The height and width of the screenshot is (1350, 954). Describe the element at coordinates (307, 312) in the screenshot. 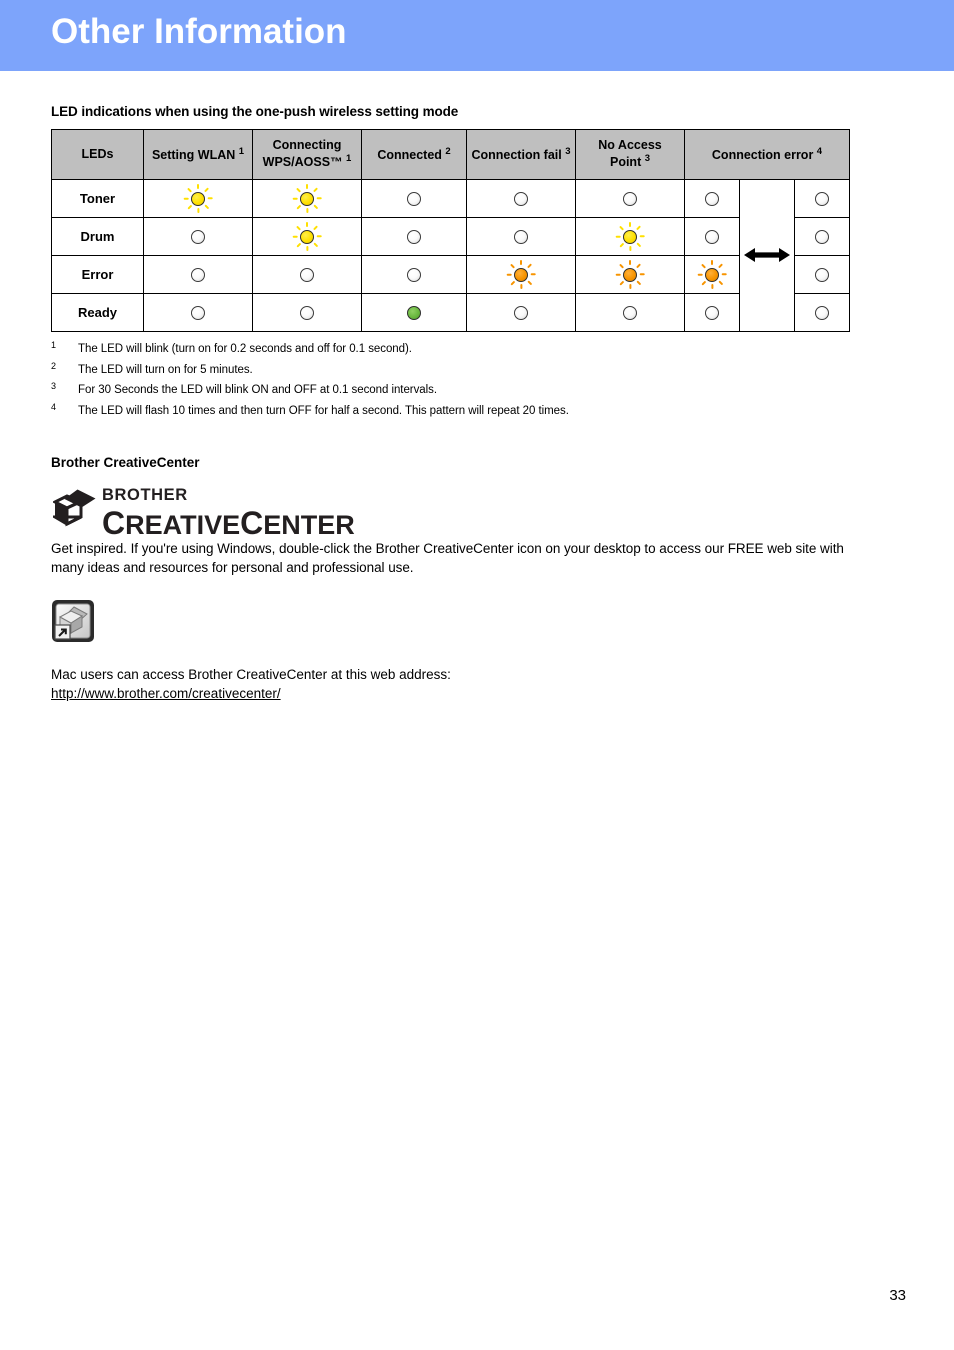

I see `led-cell-ready-connecting-wps` at that location.